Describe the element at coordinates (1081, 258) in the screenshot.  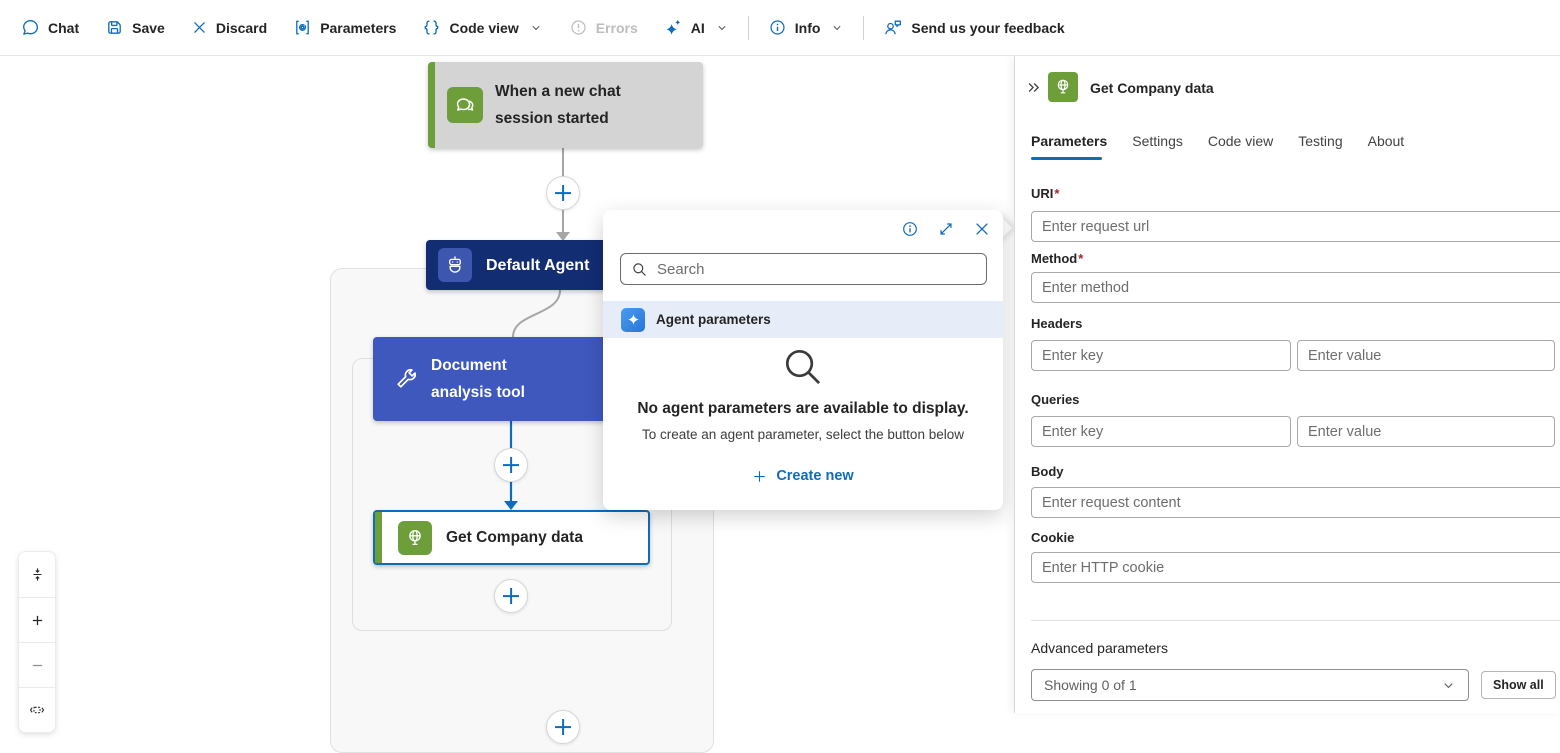
I see `required-mark: *` at that location.